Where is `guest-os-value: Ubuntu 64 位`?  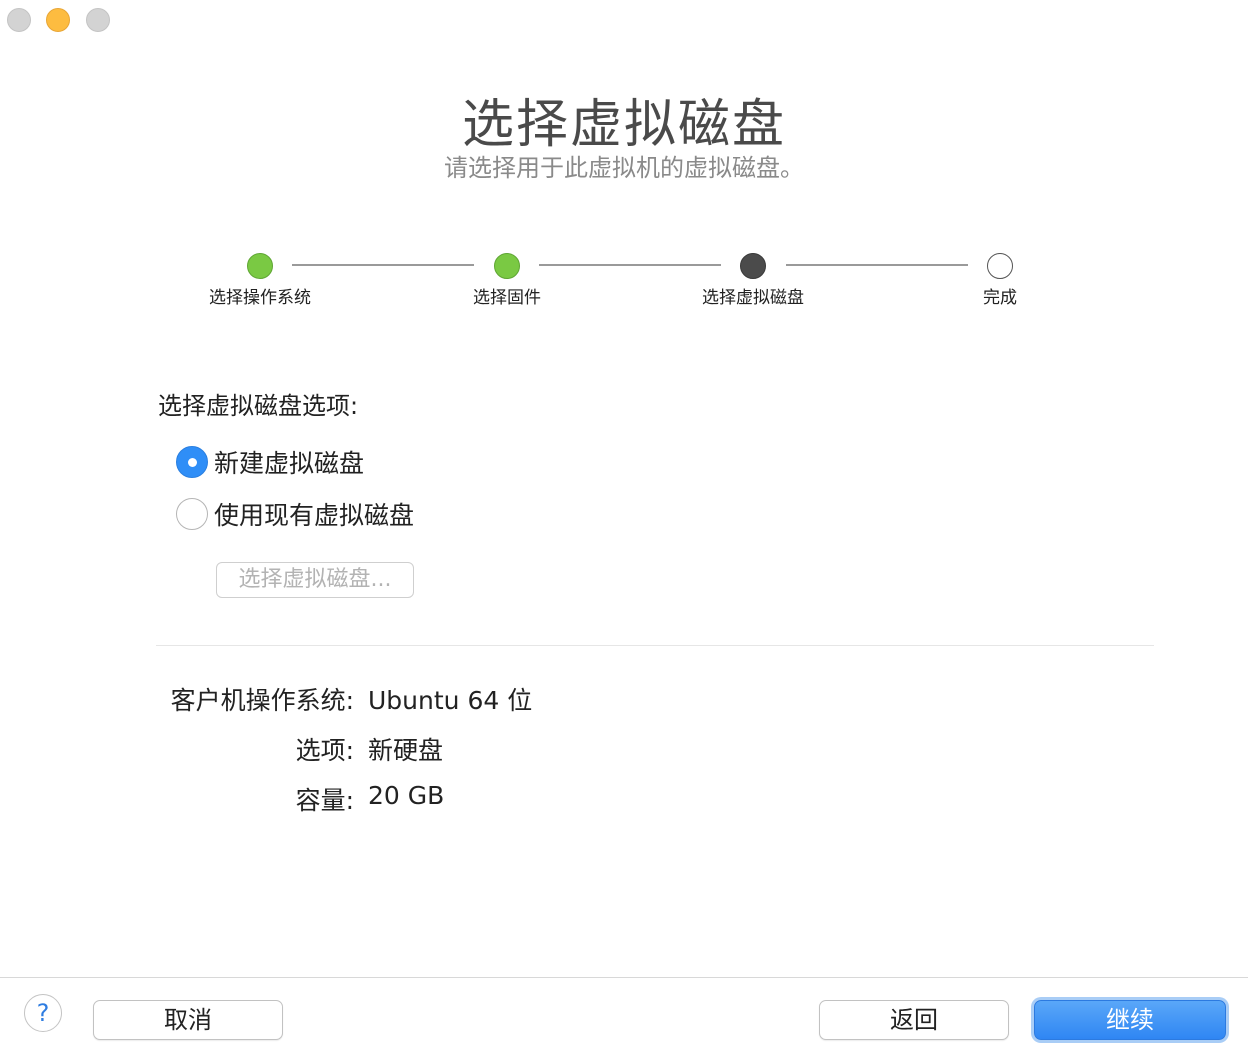
guest-os-value: Ubuntu 64 位 is located at coordinates (450, 700).